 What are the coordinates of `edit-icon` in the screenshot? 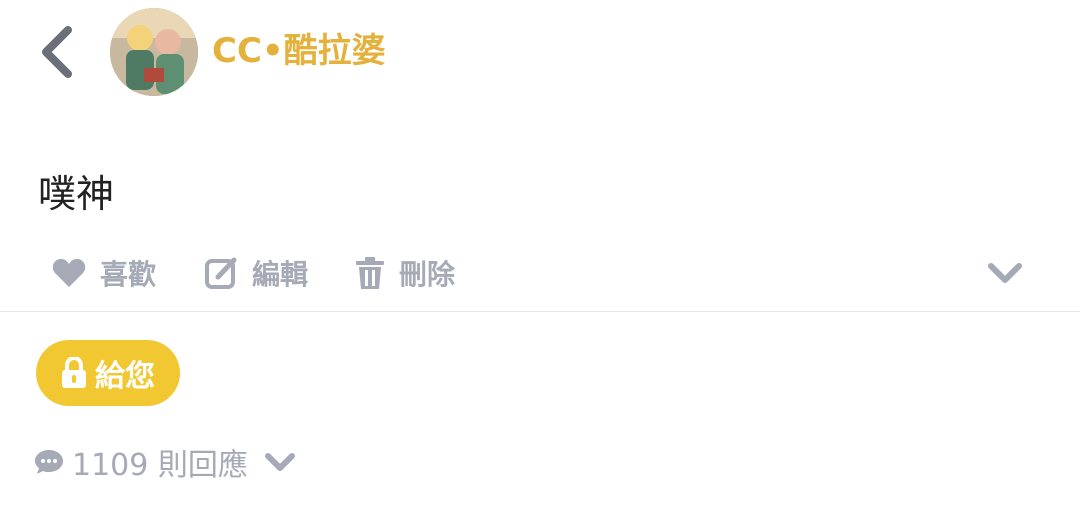 It's located at (221, 273).